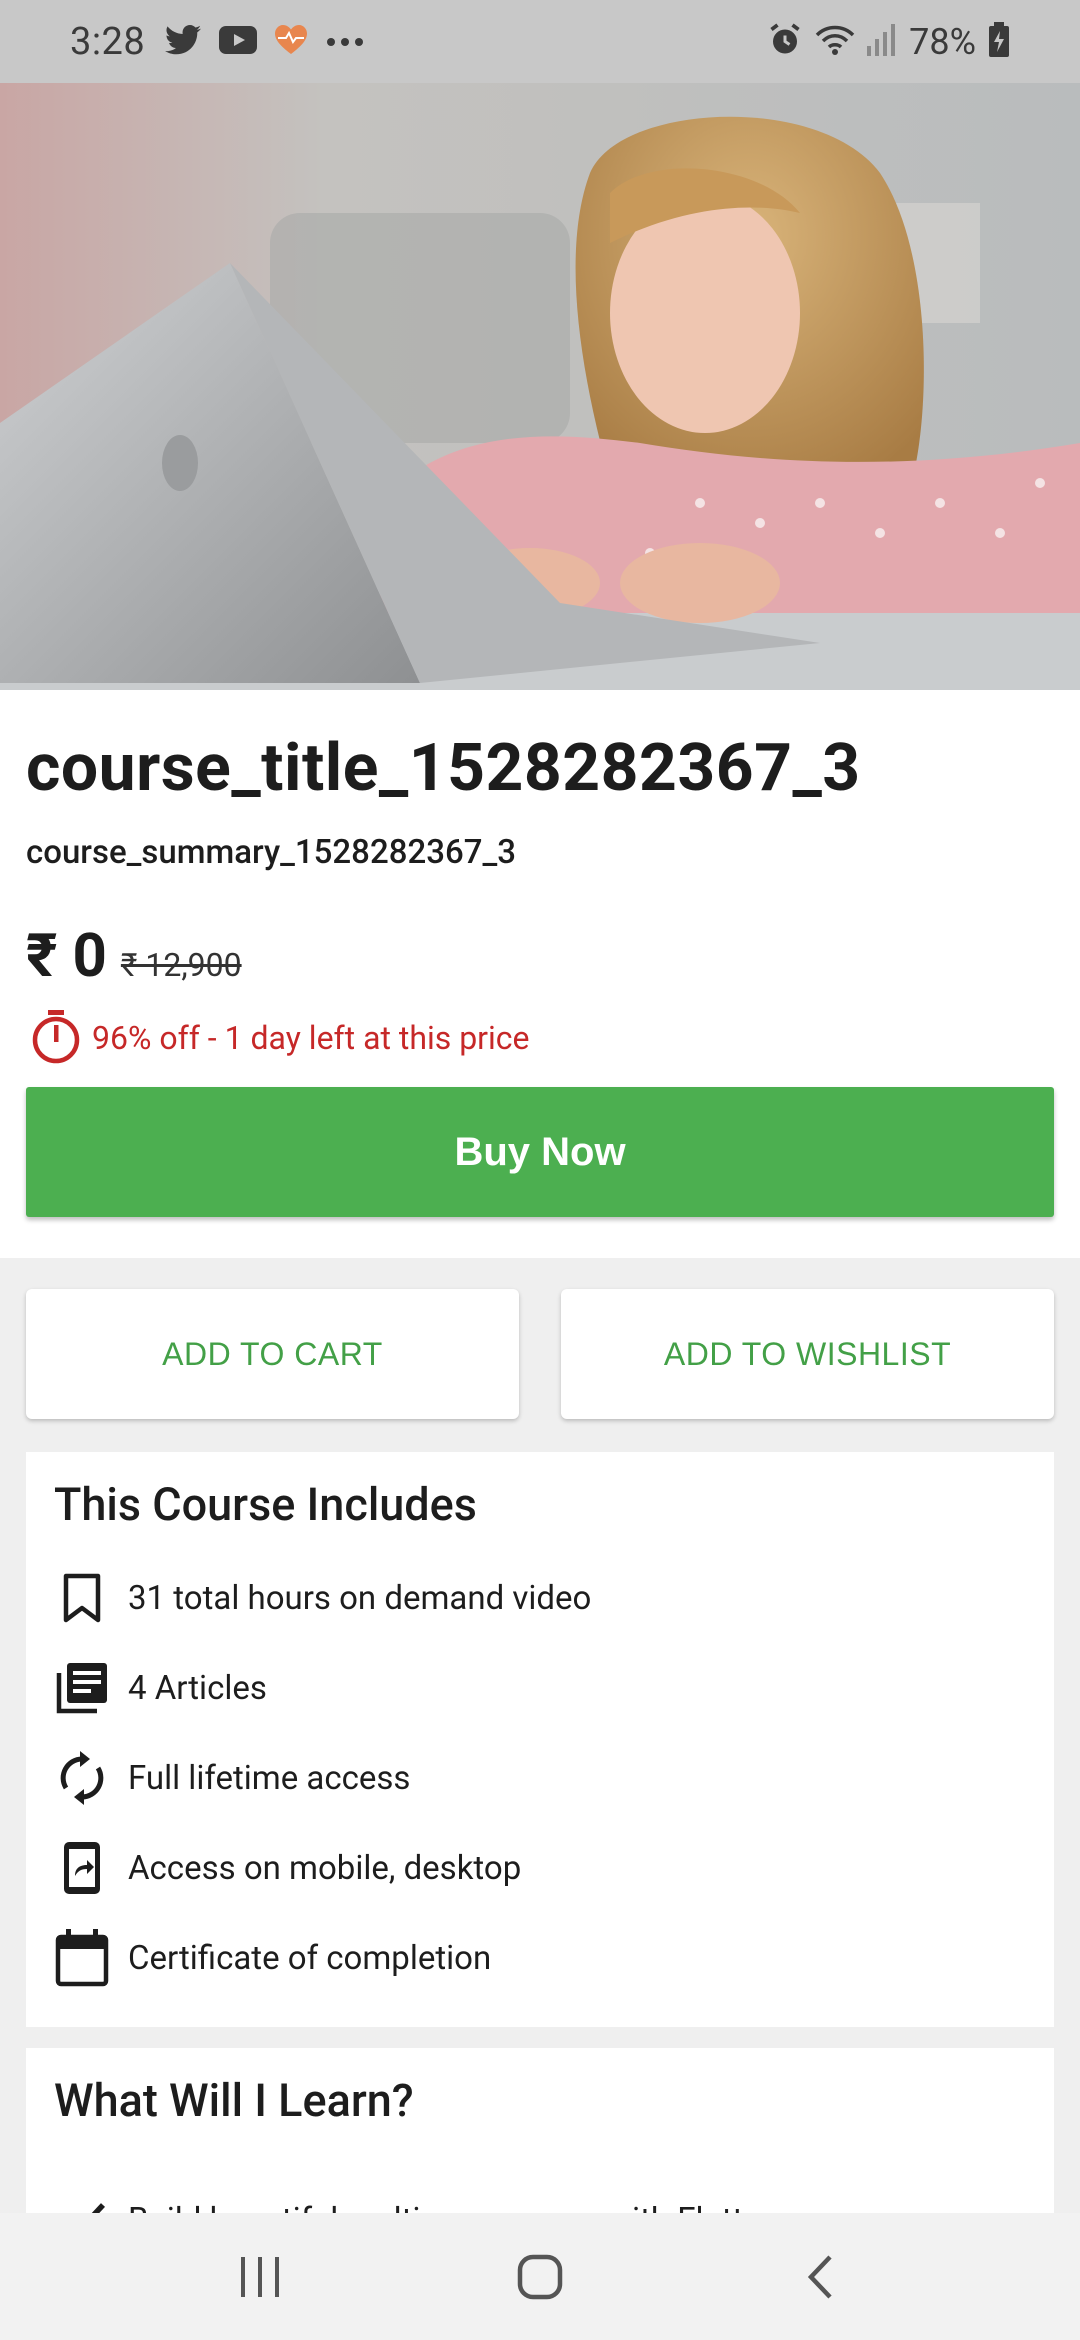  I want to click on price-current: ₹ 0, so click(66, 955).